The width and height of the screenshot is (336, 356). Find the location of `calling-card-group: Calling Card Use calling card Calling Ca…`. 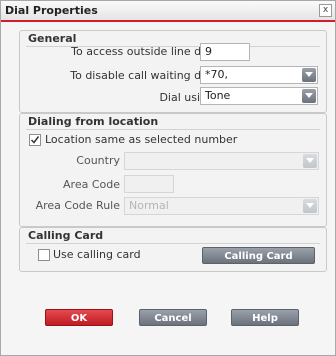

calling-card-group: Calling Card Use calling card Calling Ca… is located at coordinates (173, 249).